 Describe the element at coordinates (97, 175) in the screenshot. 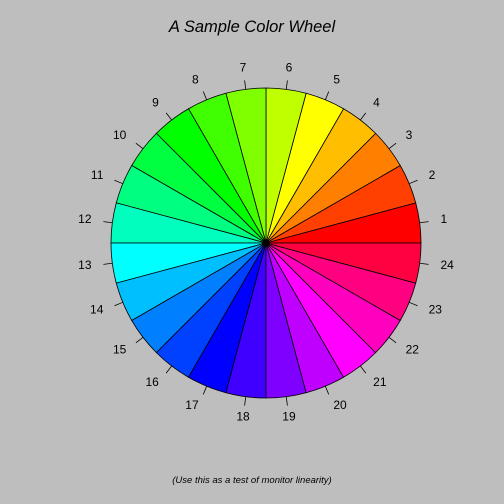

I see `slice-label-11: 11` at that location.